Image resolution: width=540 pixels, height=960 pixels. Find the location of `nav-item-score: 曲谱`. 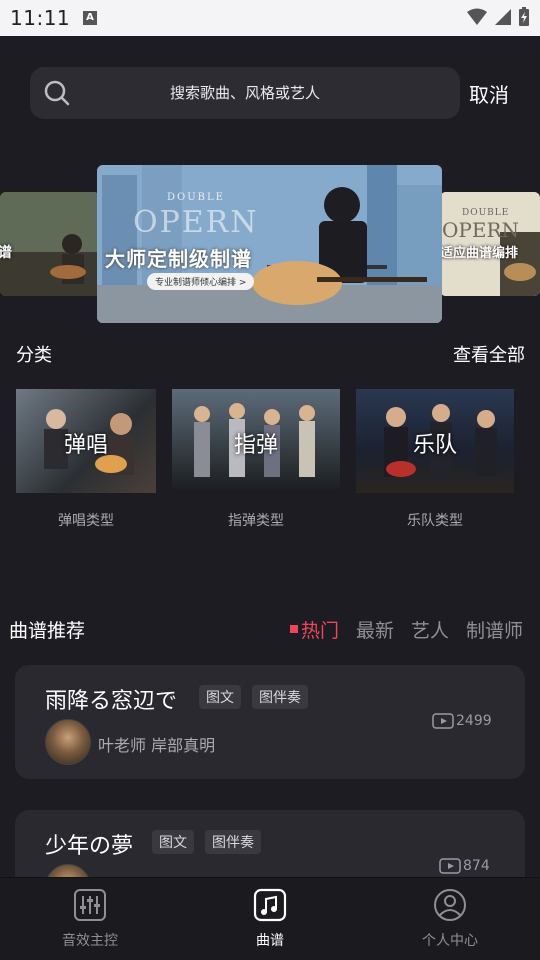

nav-item-score: 曲谱 is located at coordinates (270, 919).